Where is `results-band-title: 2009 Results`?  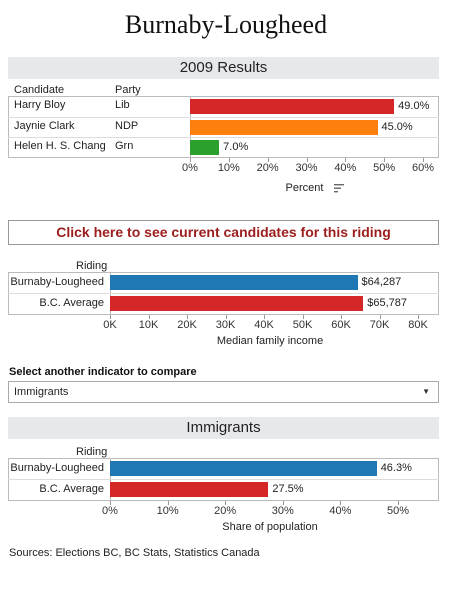
results-band-title: 2009 Results is located at coordinates (223, 68).